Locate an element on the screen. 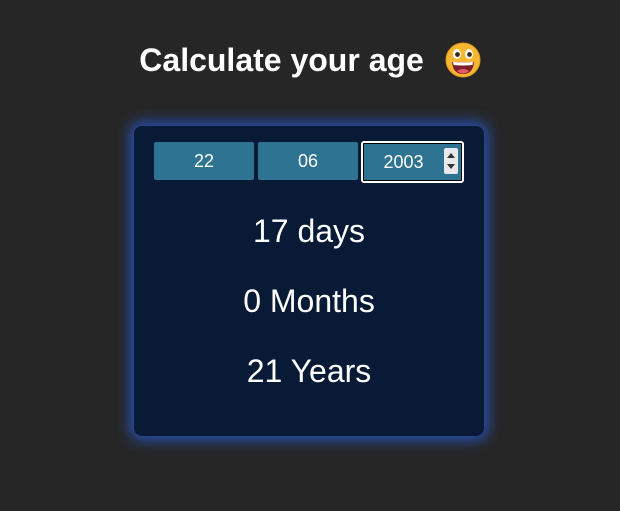 The height and width of the screenshot is (511, 620). birthdate-inputs: 22 06 2003 is located at coordinates (309, 162).